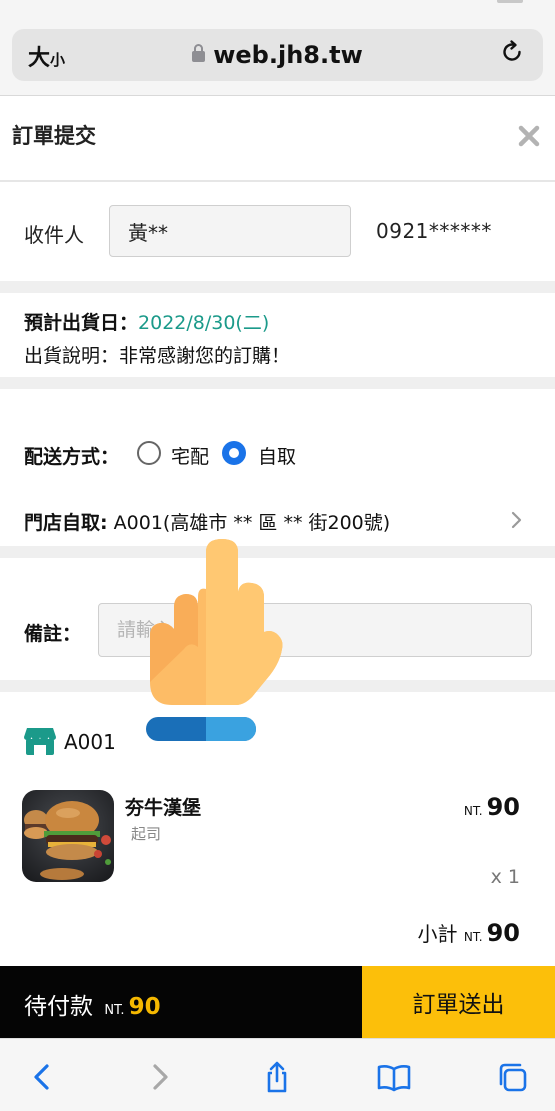 This screenshot has width=555, height=1111. Describe the element at coordinates (252, 523) in the screenshot. I see `store-pickup-value: A001(高雄市 ** 區 ** 街200號)` at that location.